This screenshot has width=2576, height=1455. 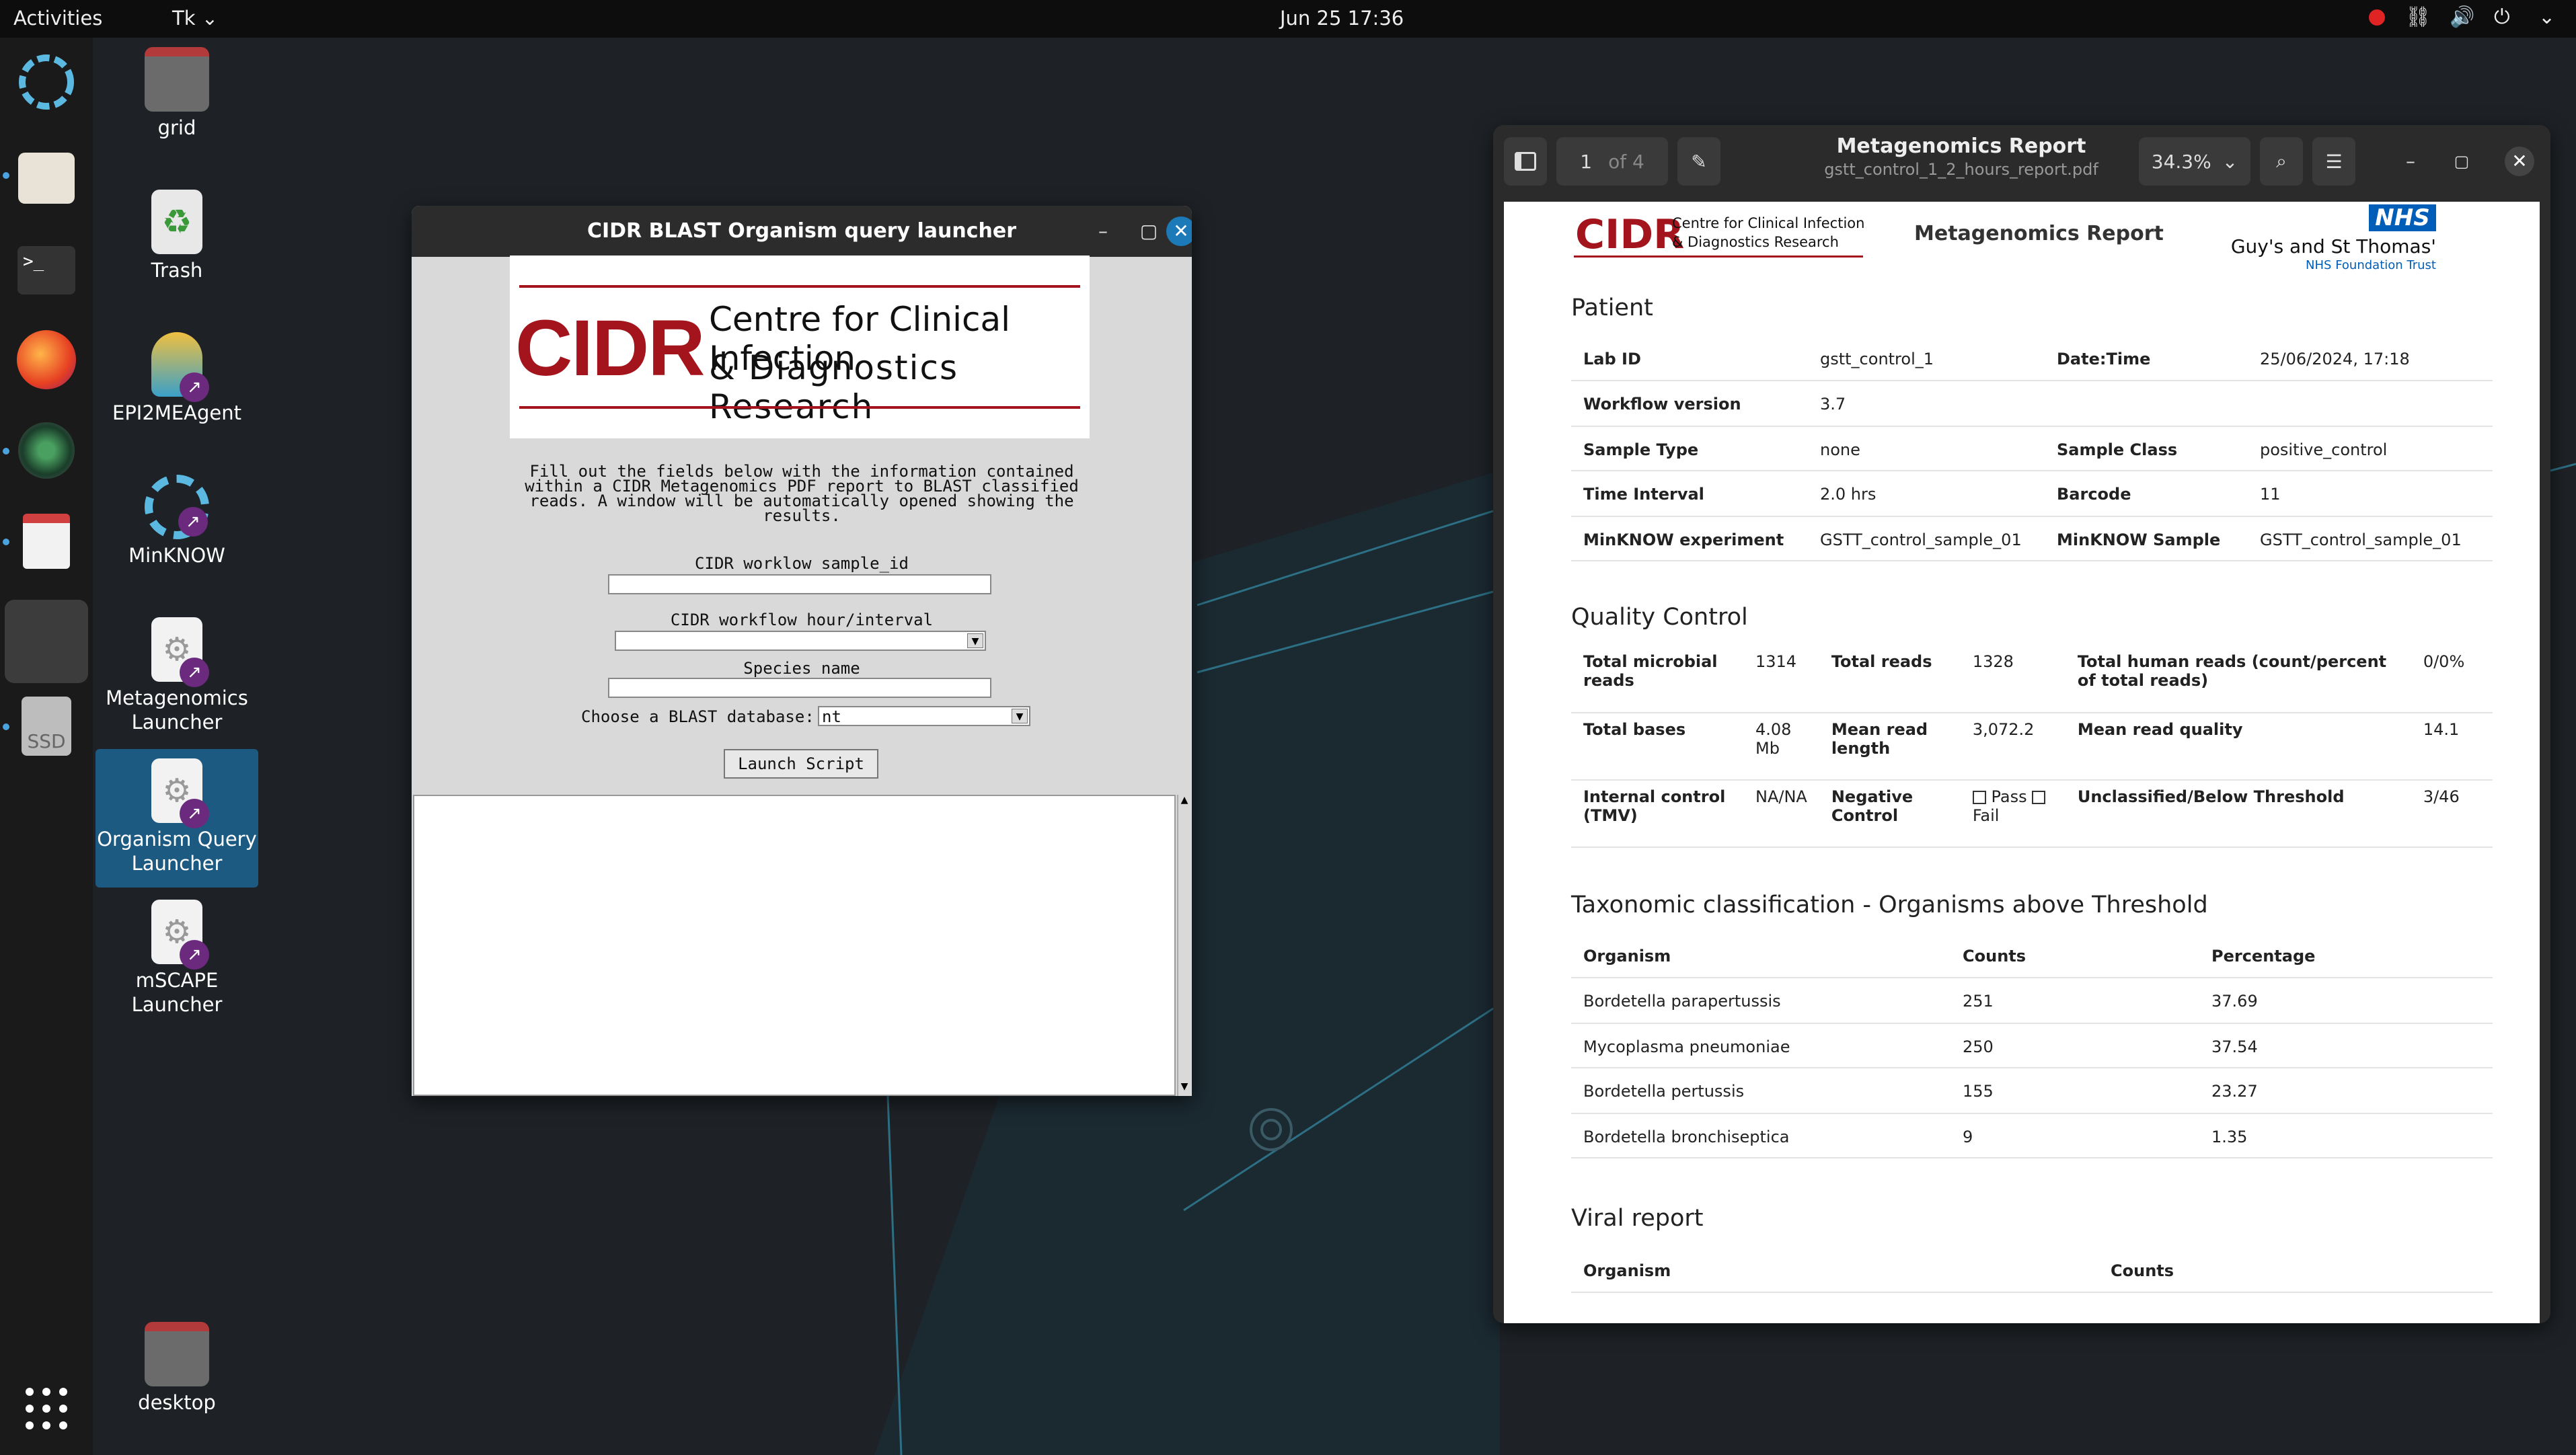 What do you see at coordinates (802, 620) in the screenshot?
I see `interval-label: CIDR workflow hour/interval` at bounding box center [802, 620].